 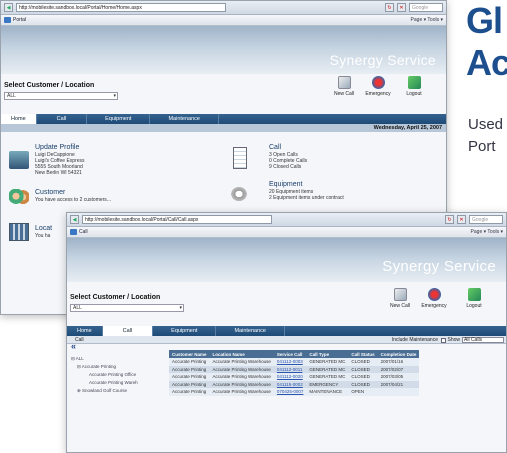 What do you see at coordinates (363, 392) in the screenshot?
I see `table-cell: OPEN` at bounding box center [363, 392].